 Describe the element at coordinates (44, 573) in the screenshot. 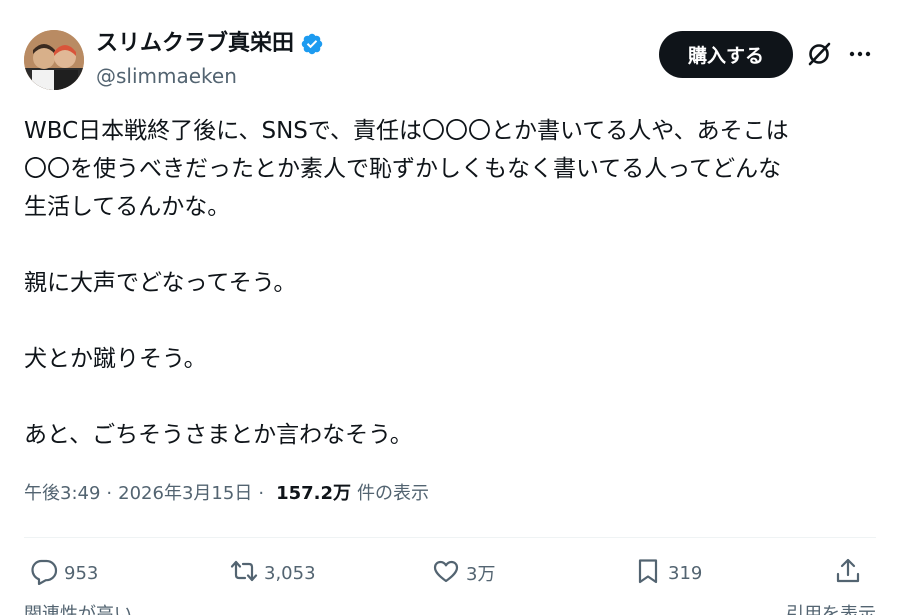

I see `reply-icon` at that location.